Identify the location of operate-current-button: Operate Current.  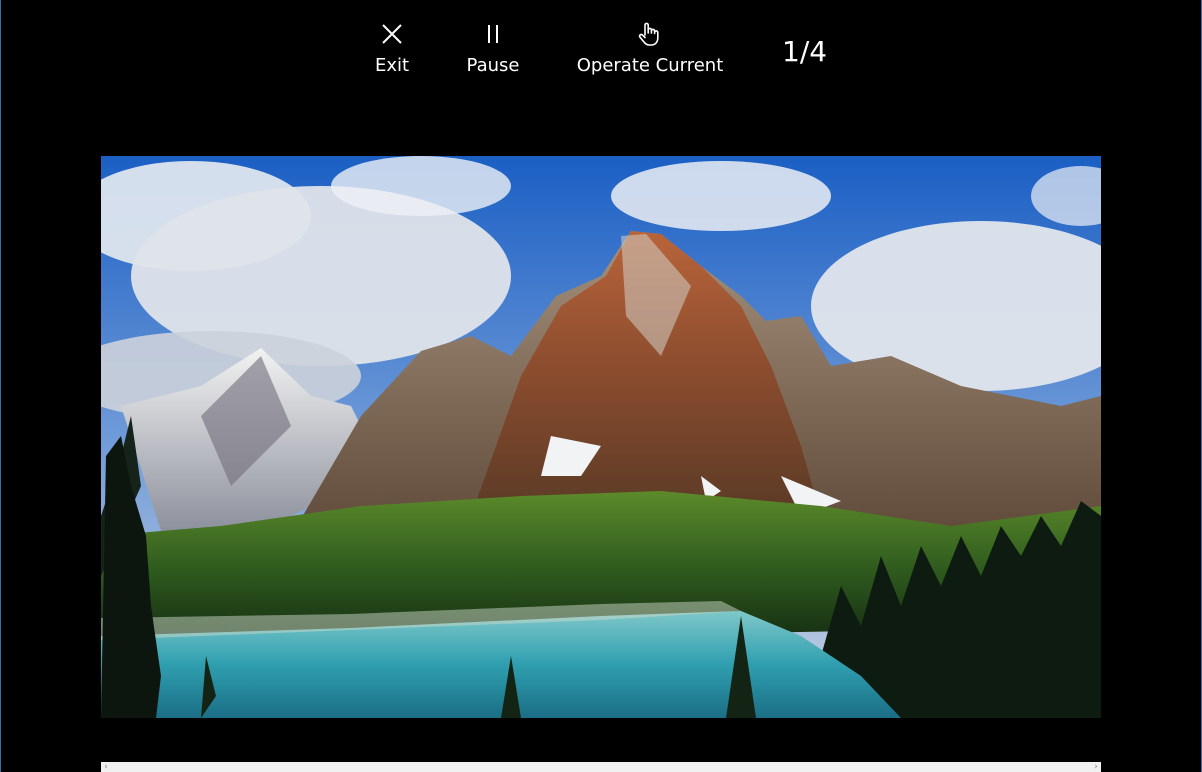
(650, 47).